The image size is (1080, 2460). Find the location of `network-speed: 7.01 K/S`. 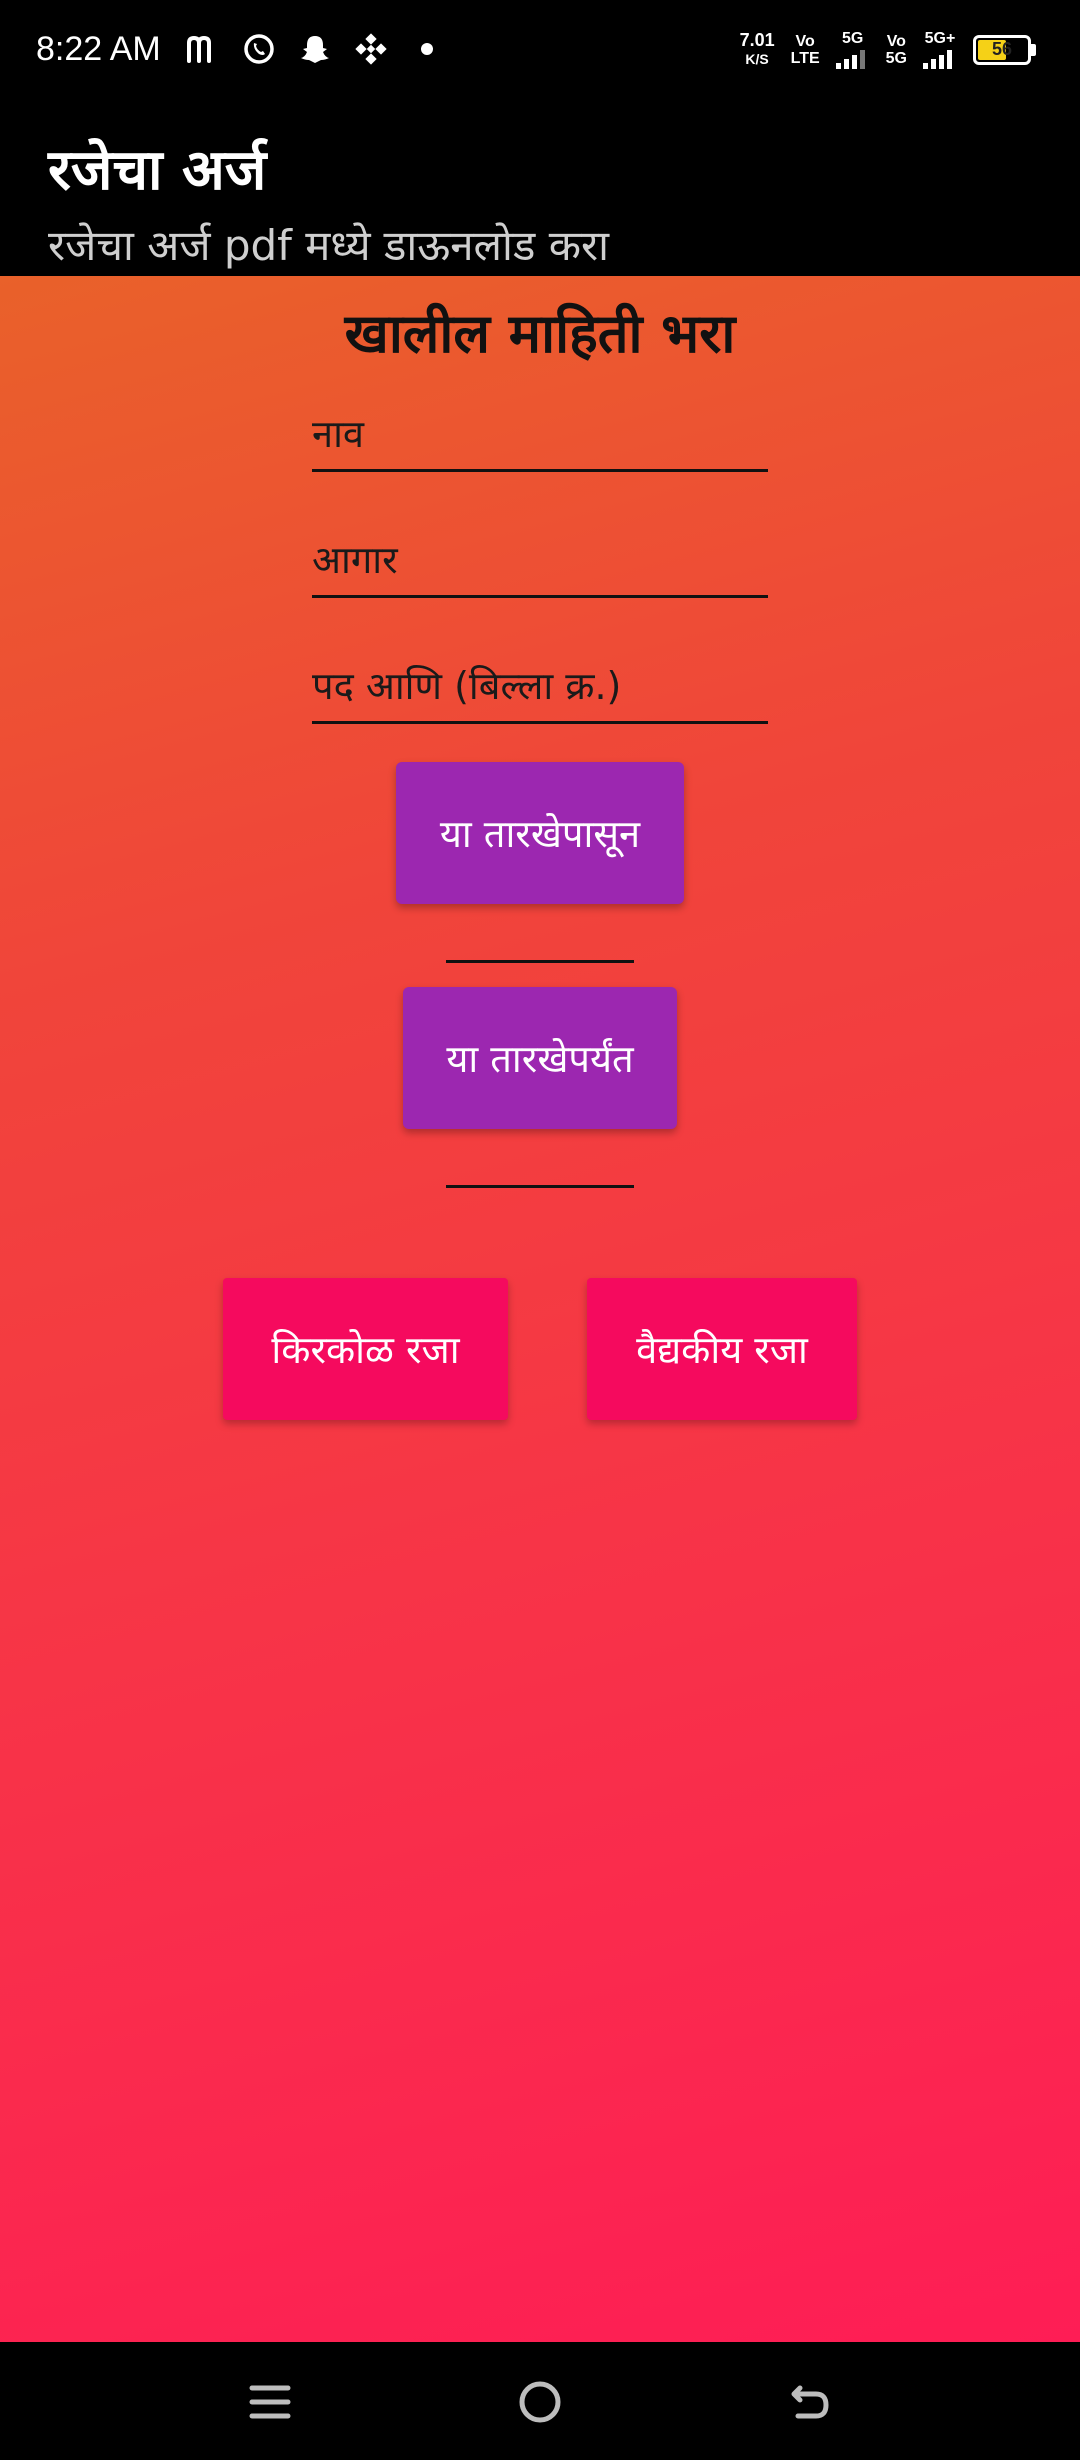

network-speed: 7.01 K/S is located at coordinates (757, 49).